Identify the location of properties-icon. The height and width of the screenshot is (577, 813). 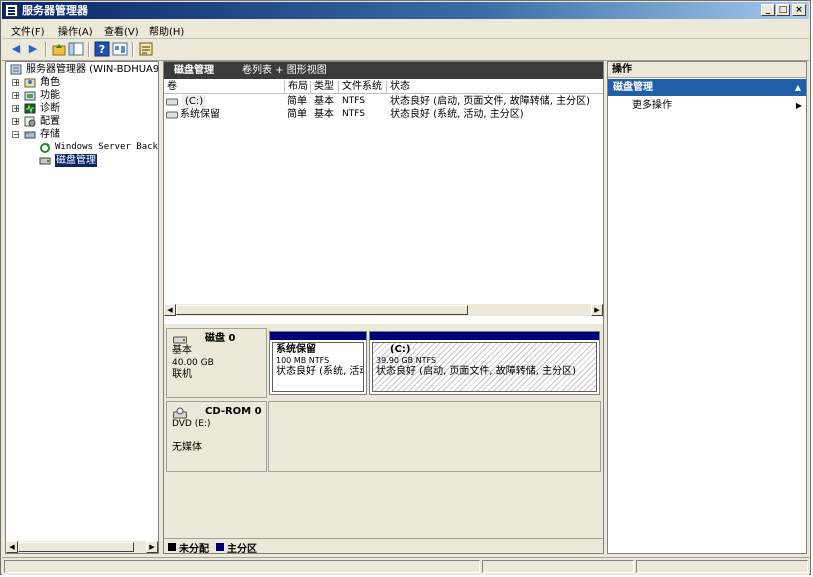
(120, 49).